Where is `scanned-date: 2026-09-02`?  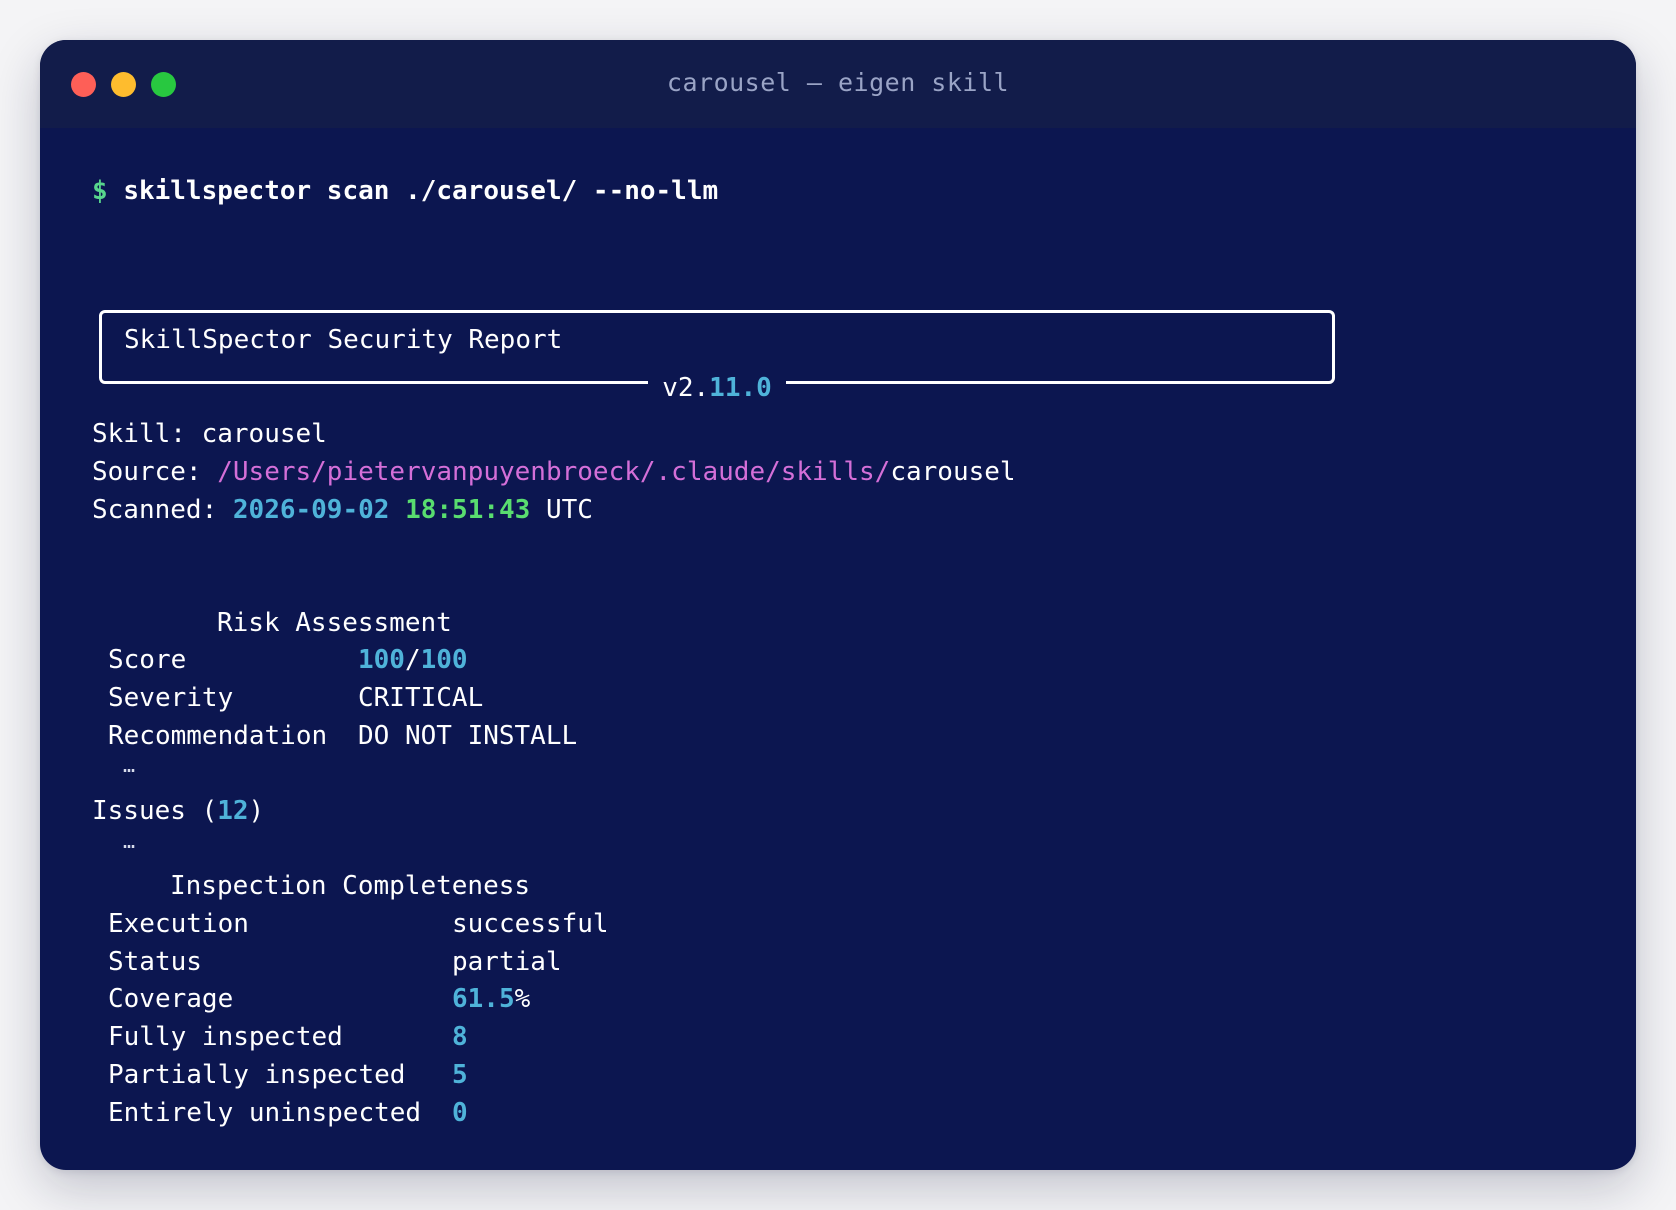 scanned-date: 2026-09-02 is located at coordinates (311, 510).